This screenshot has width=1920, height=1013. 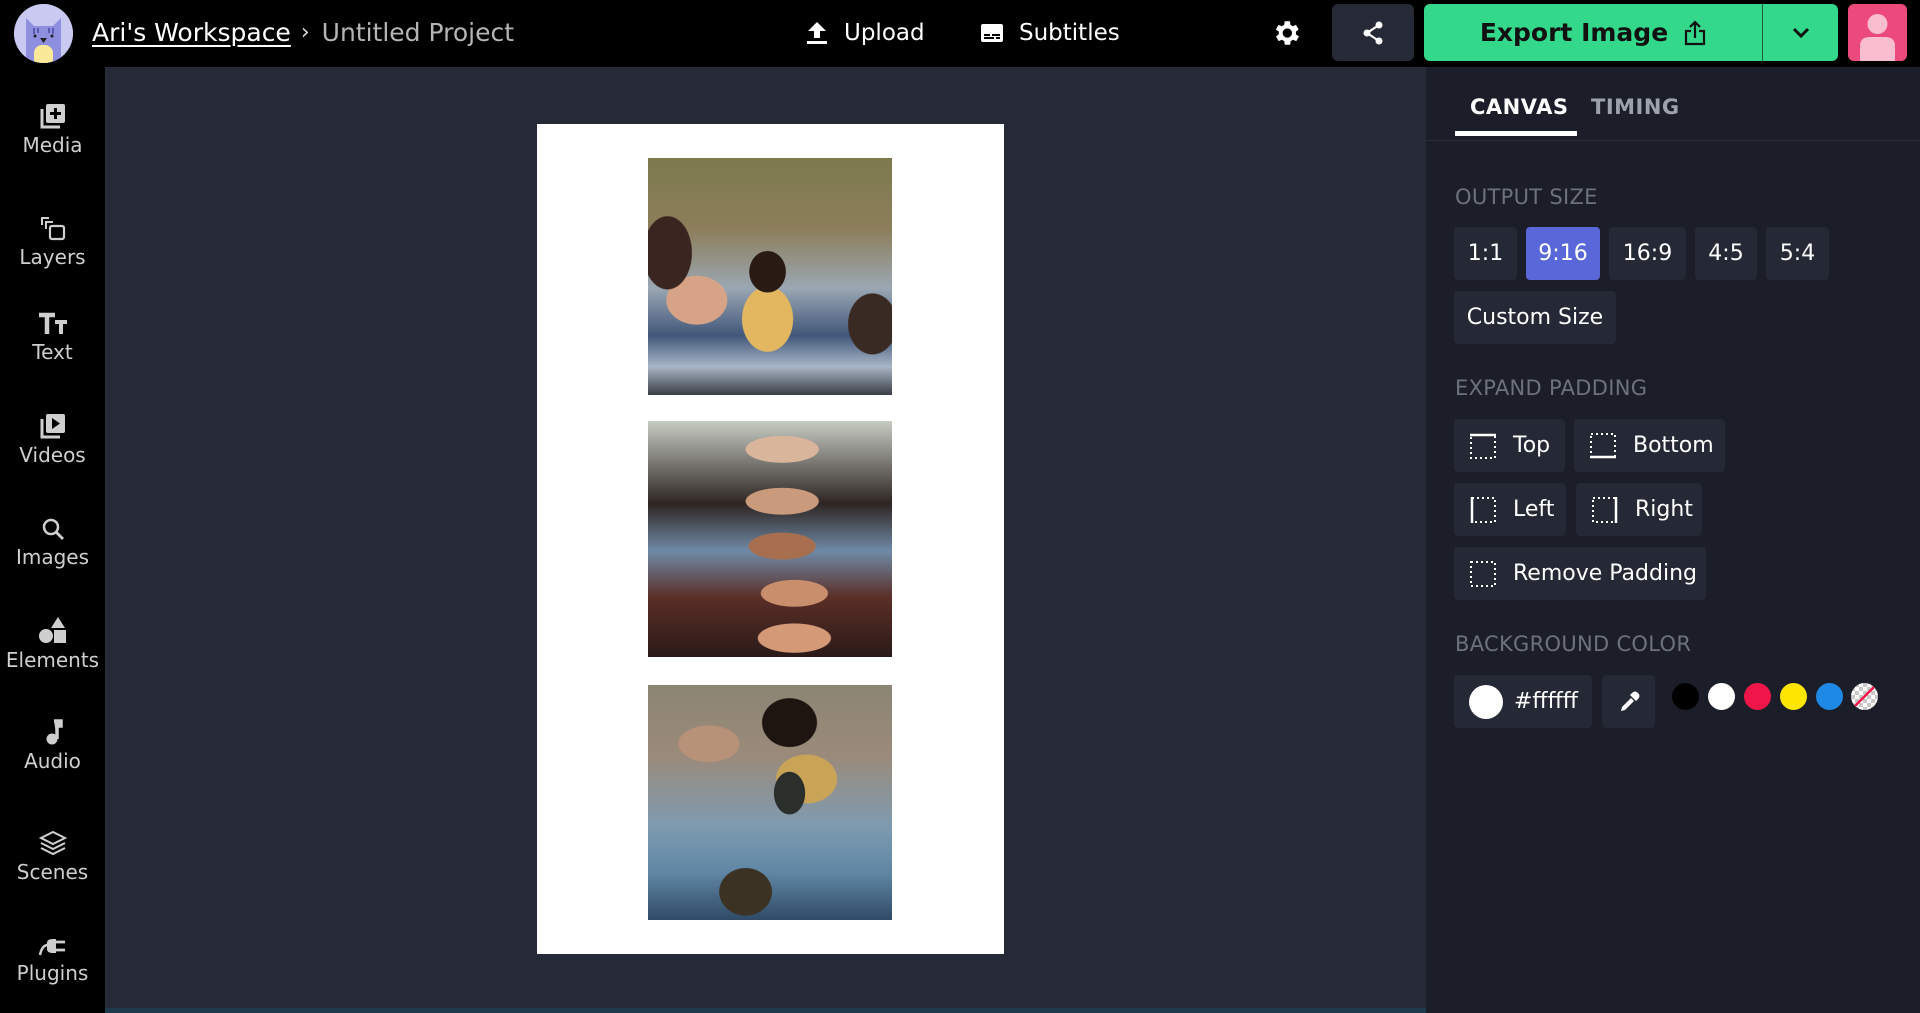 I want to click on background-color-picker: #ffffff, so click(x=1523, y=701).